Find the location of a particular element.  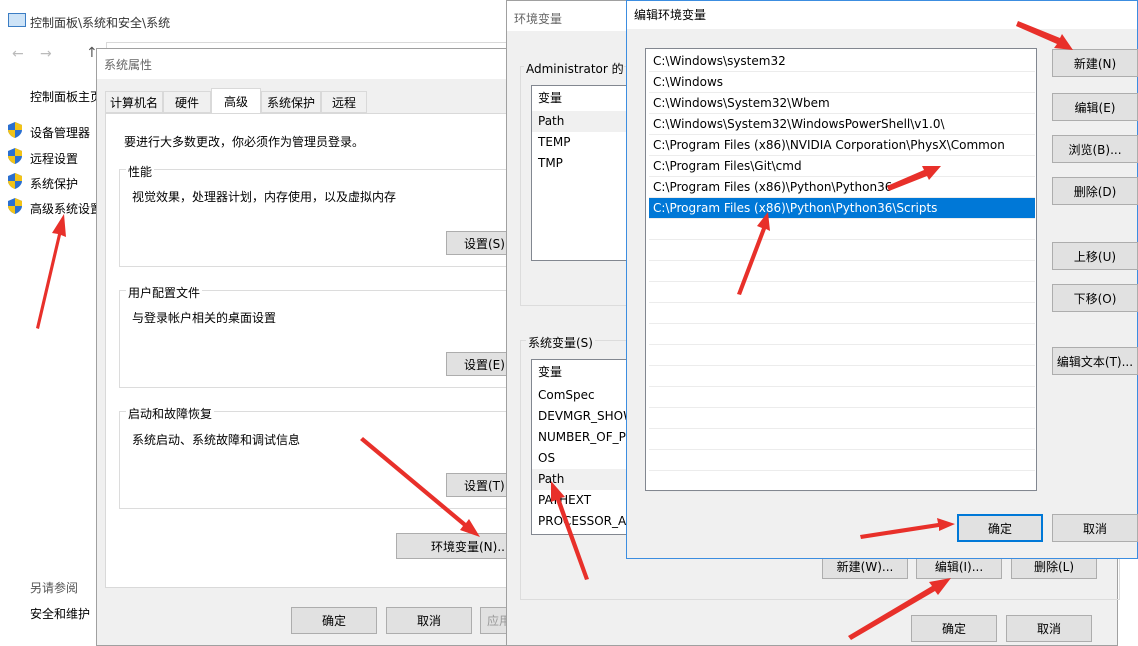

system-vars-header: 变量 is located at coordinates (550, 372).